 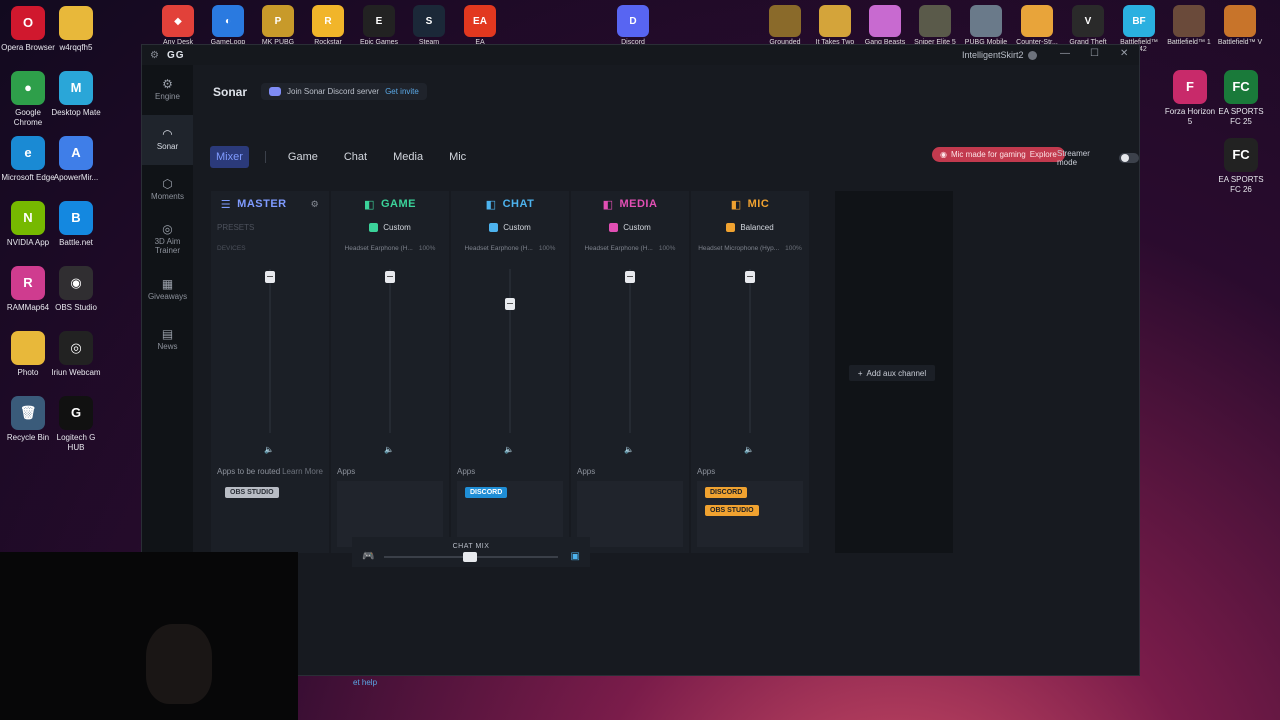 What do you see at coordinates (397, 227) in the screenshot?
I see `preset-name: Custom` at bounding box center [397, 227].